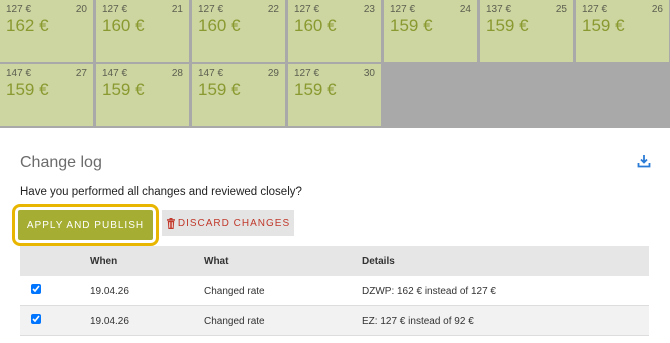 Image resolution: width=670 pixels, height=343 pixels. Describe the element at coordinates (499, 9) in the screenshot. I see `base-rate: 137 €` at that location.